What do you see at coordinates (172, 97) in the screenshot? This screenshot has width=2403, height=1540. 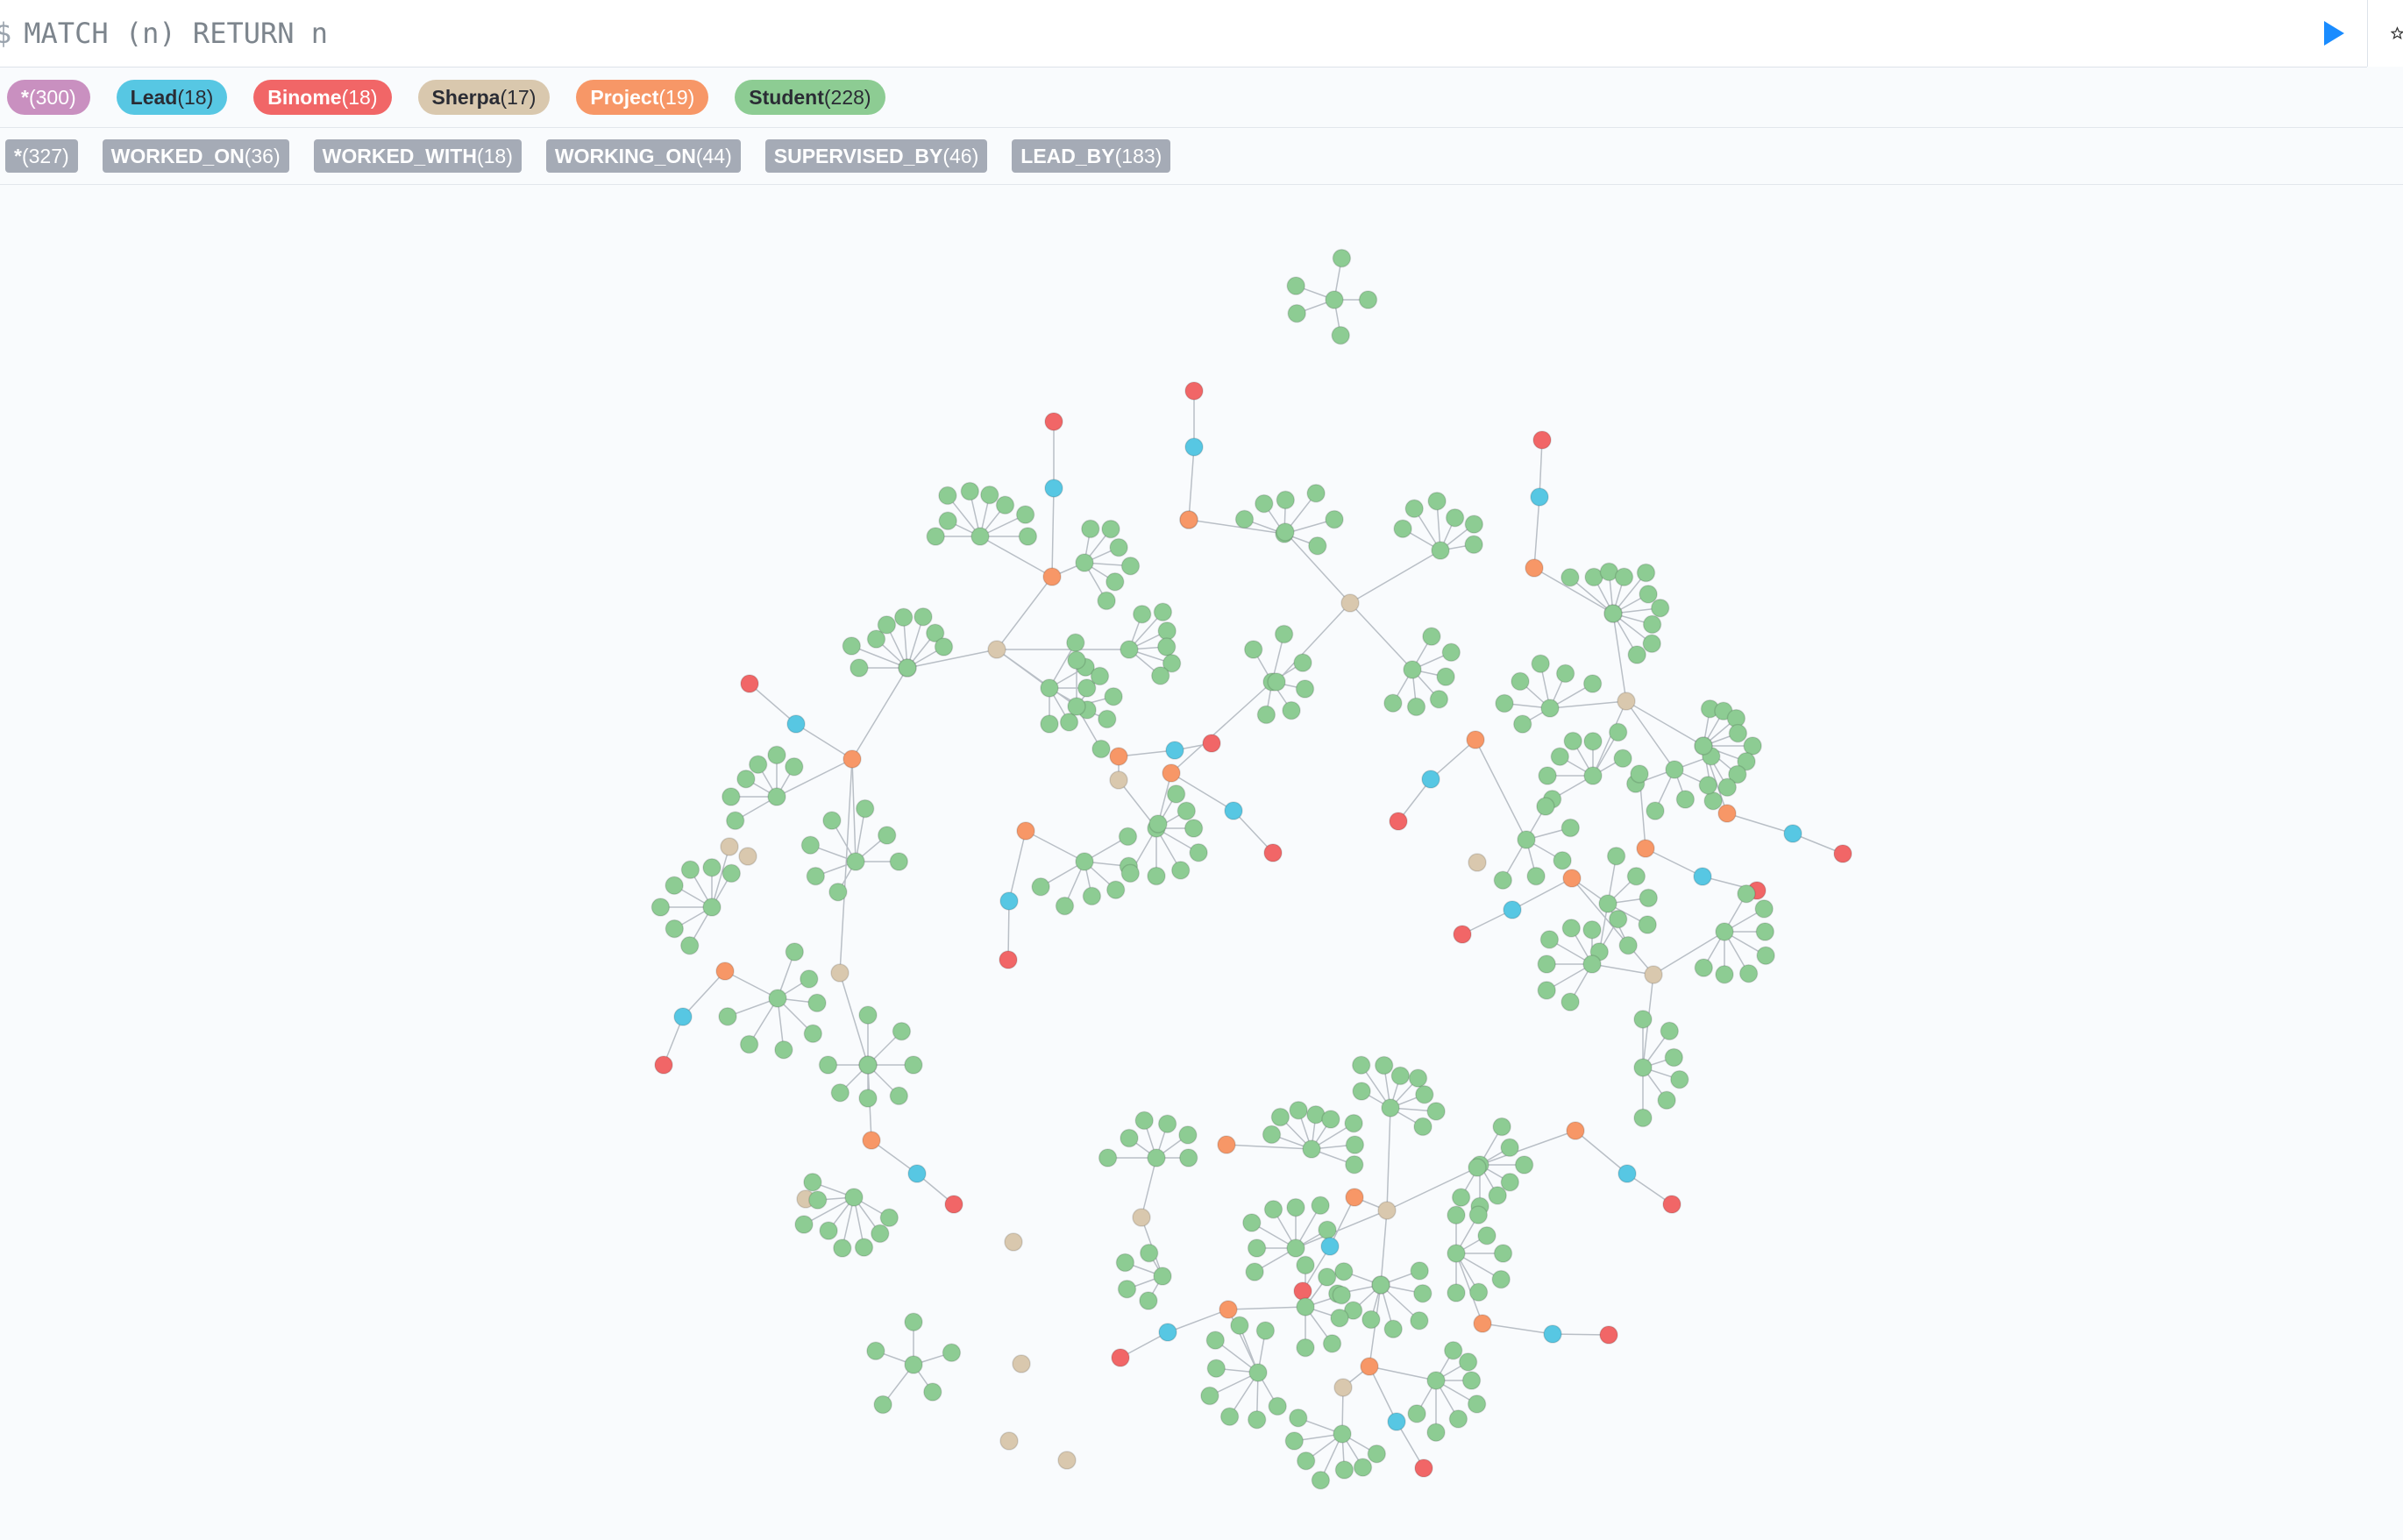 I see `label-pill-lead: Lead (18)` at bounding box center [172, 97].